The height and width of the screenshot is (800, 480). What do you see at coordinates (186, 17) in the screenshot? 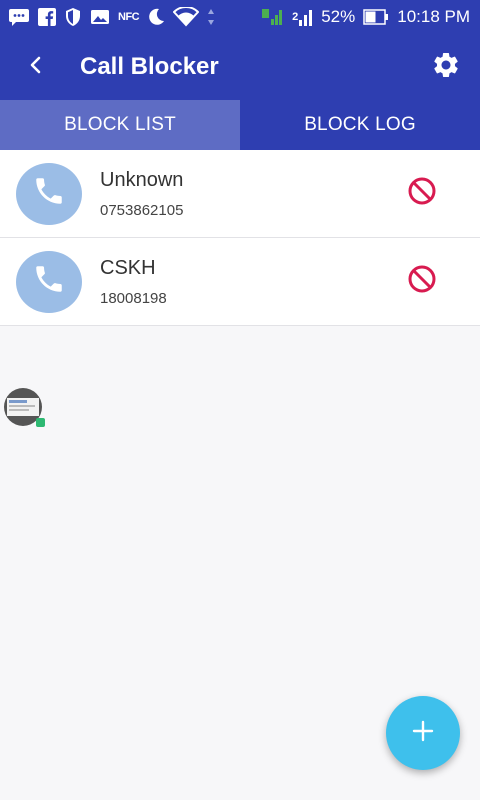
I see `wifi-icon` at bounding box center [186, 17].